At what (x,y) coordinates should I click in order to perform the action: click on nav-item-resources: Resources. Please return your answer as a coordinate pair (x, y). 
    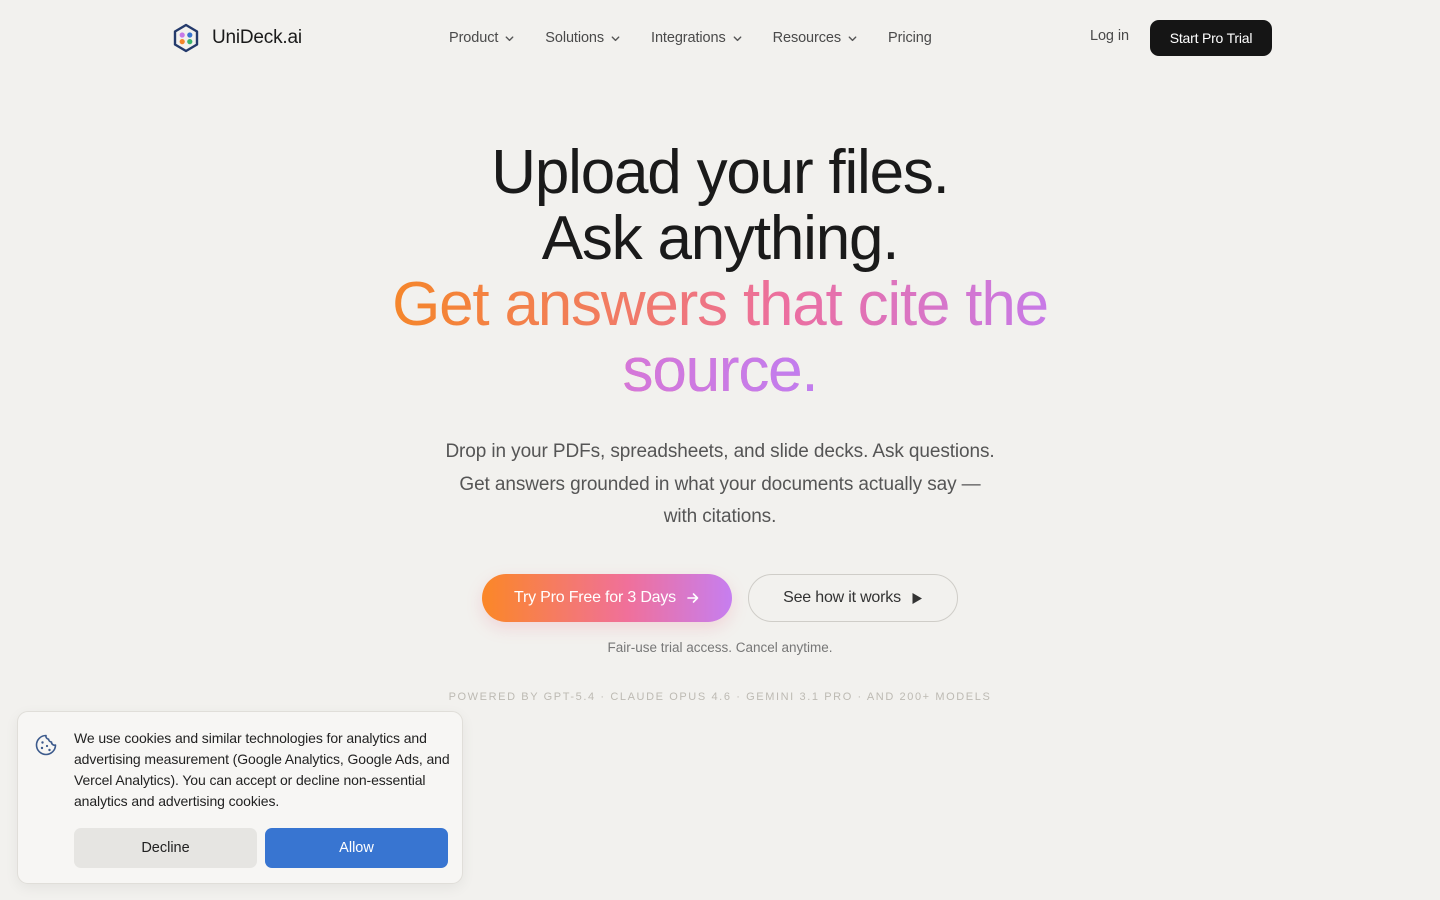
    Looking at the image, I should click on (815, 38).